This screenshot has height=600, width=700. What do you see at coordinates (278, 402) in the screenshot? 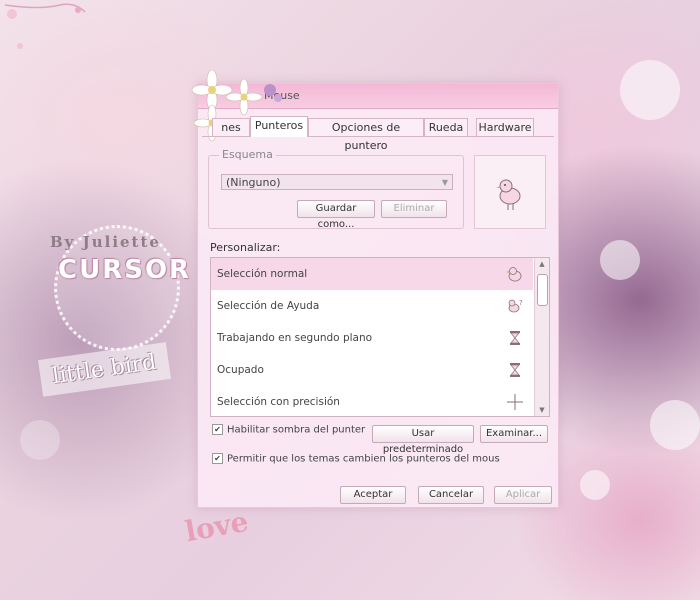
I see `list-item-label: Selección con precisión` at bounding box center [278, 402].